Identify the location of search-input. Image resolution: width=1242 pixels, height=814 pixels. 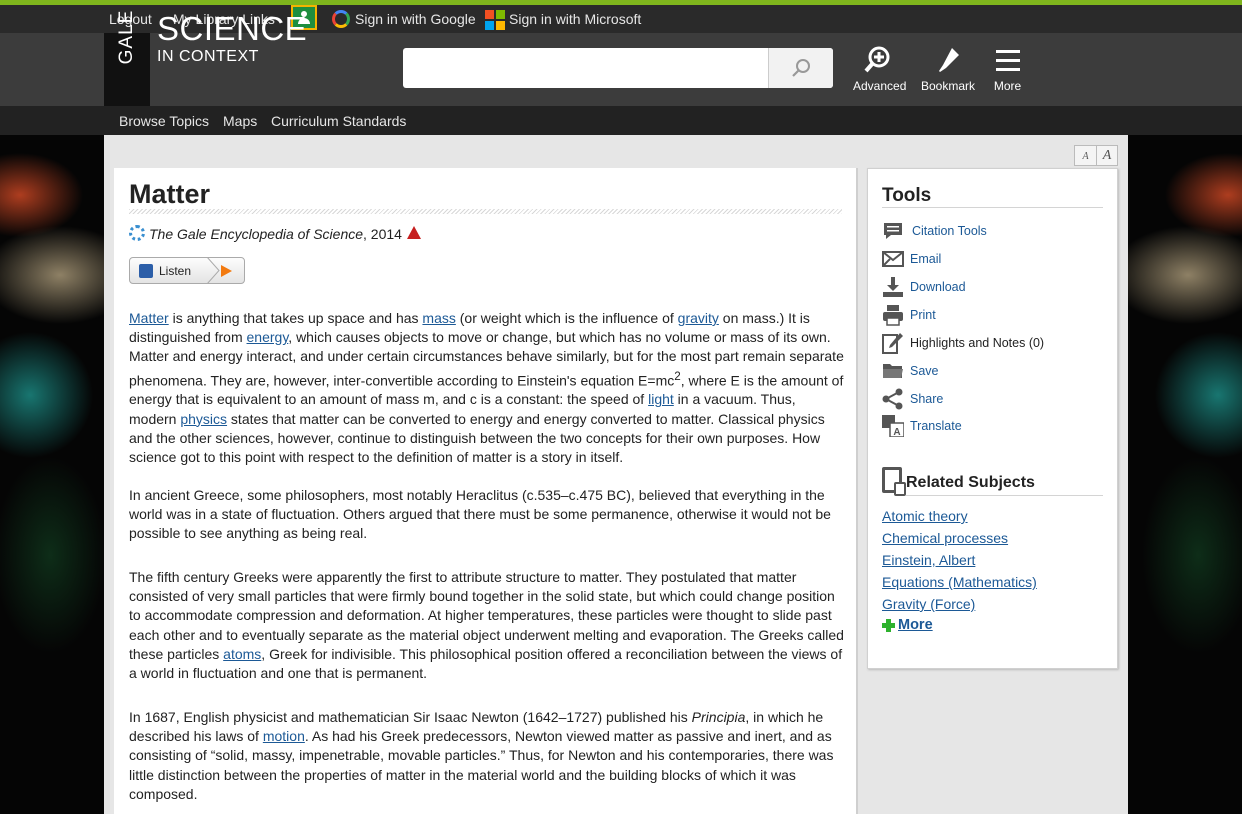
(585, 68).